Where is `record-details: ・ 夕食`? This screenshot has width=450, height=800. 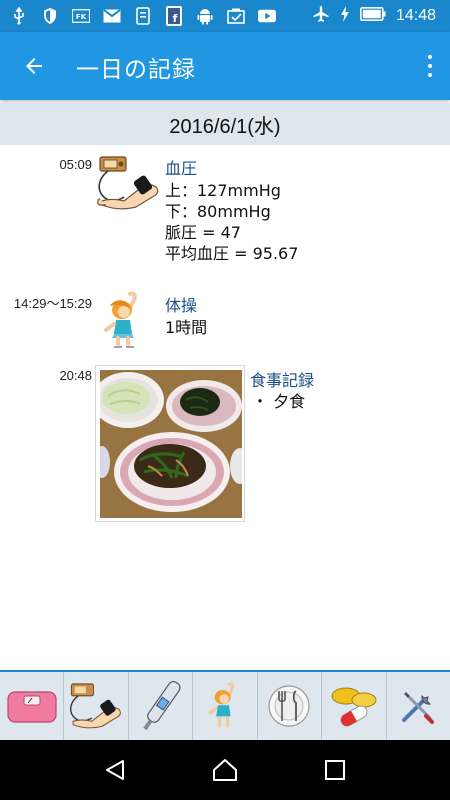 record-details: ・ 夕食 is located at coordinates (278, 401).